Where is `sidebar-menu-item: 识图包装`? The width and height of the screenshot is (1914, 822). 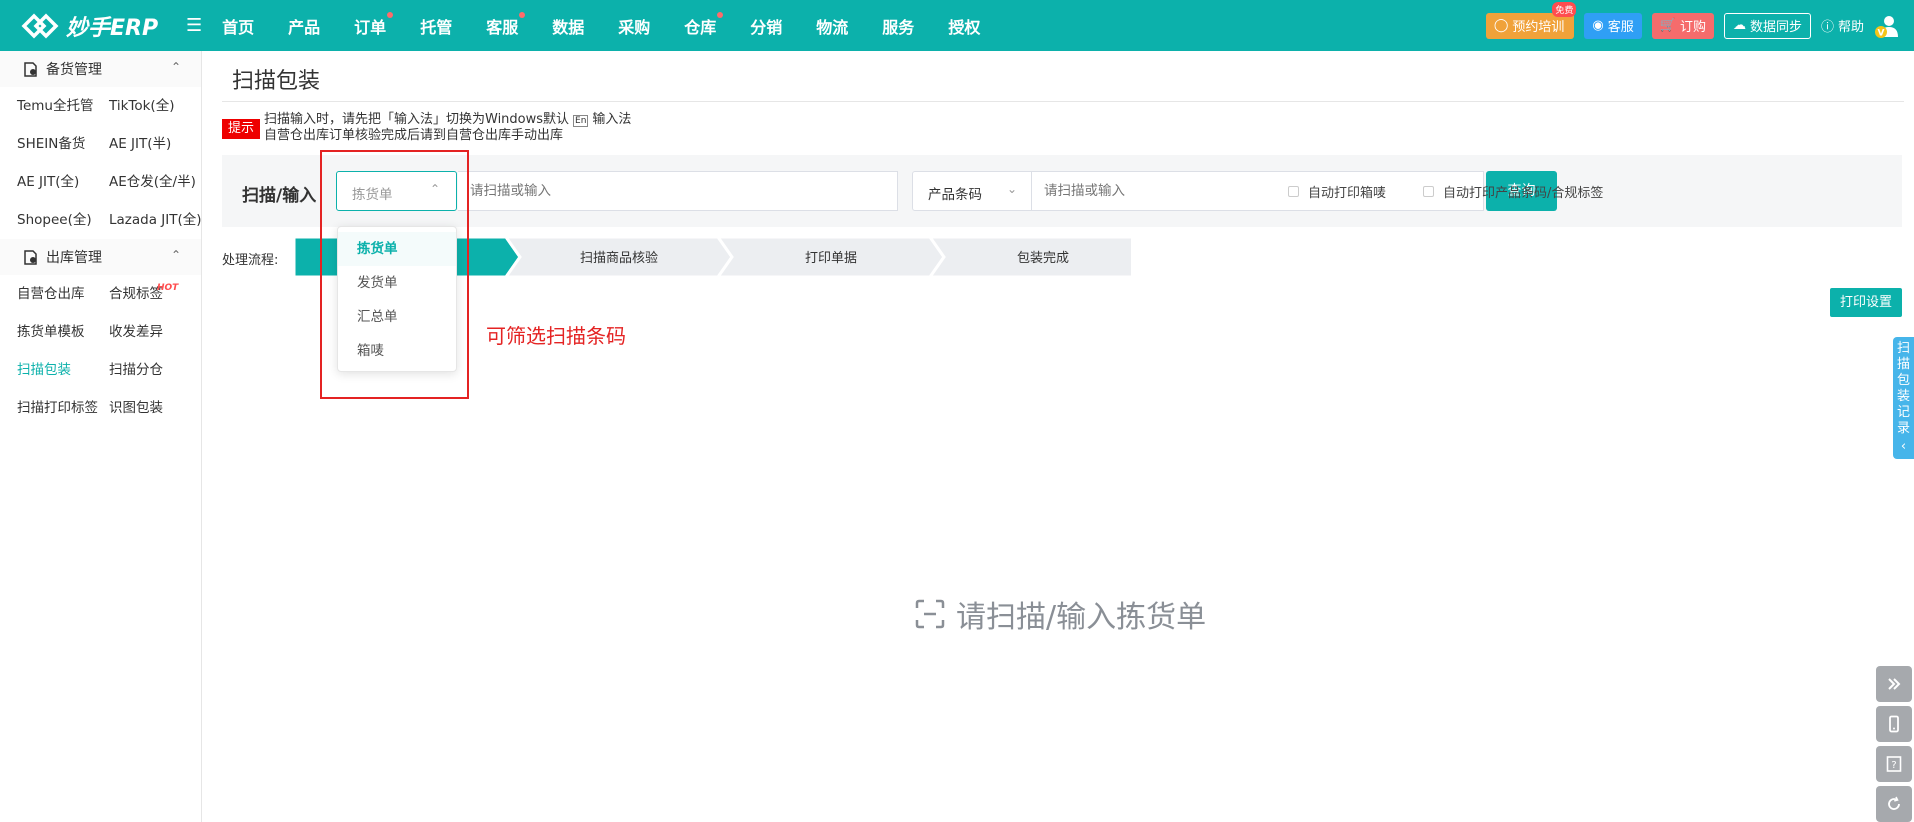 sidebar-menu-item: 识图包装 is located at coordinates (159, 408).